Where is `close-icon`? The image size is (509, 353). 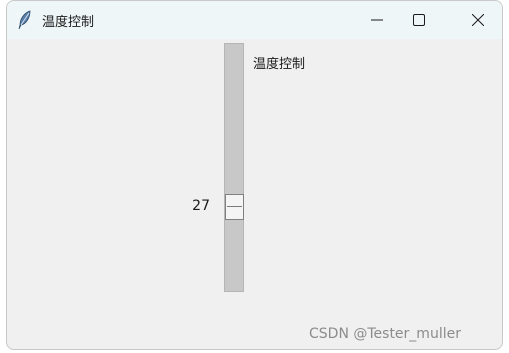
close-icon is located at coordinates (478, 20).